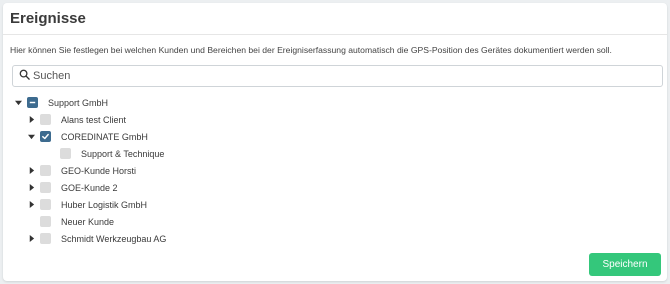 Image resolution: width=670 pixels, height=284 pixels. What do you see at coordinates (65, 153) in the screenshot?
I see `checkbox-support-technique` at bounding box center [65, 153].